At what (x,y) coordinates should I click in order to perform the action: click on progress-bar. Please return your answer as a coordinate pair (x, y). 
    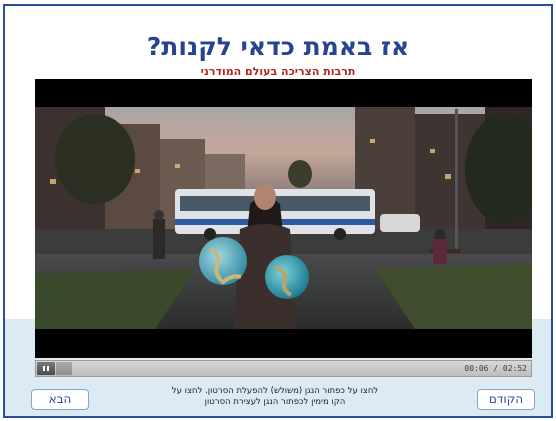
    Looking at the image, I should click on (64, 368).